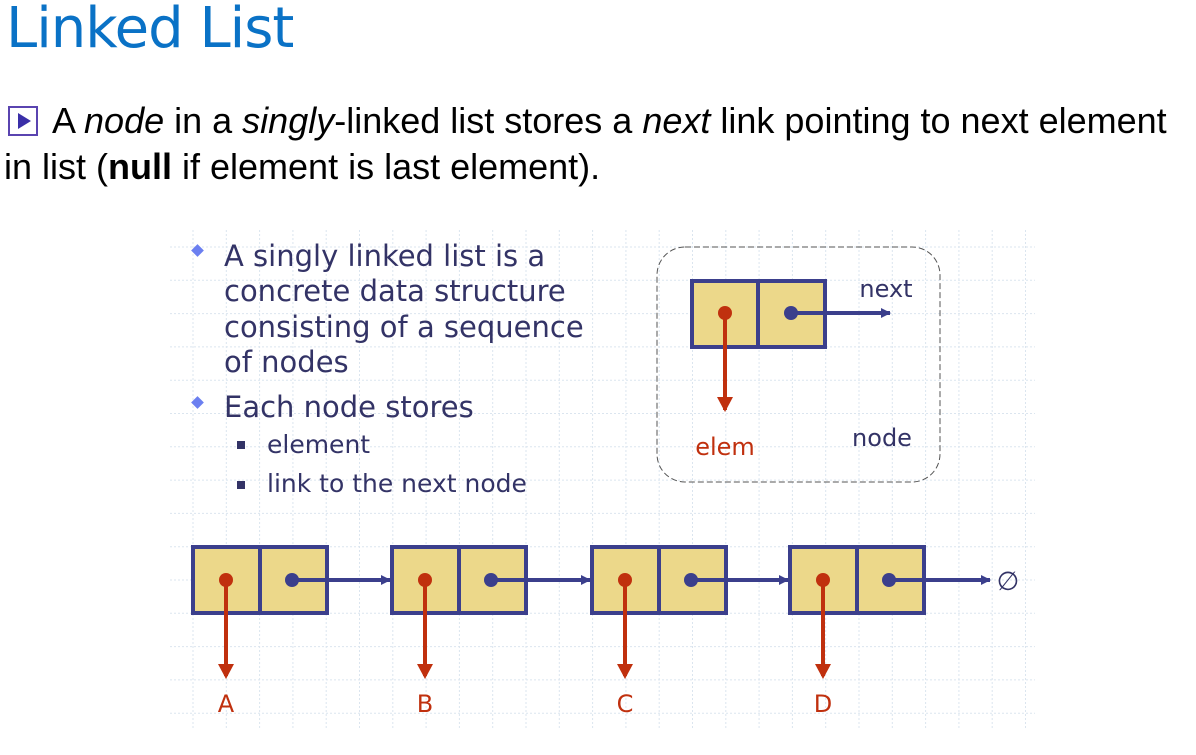 Image resolution: width=1196 pixels, height=755 pixels. What do you see at coordinates (1008, 582) in the screenshot?
I see `null-symbol: ∅` at bounding box center [1008, 582].